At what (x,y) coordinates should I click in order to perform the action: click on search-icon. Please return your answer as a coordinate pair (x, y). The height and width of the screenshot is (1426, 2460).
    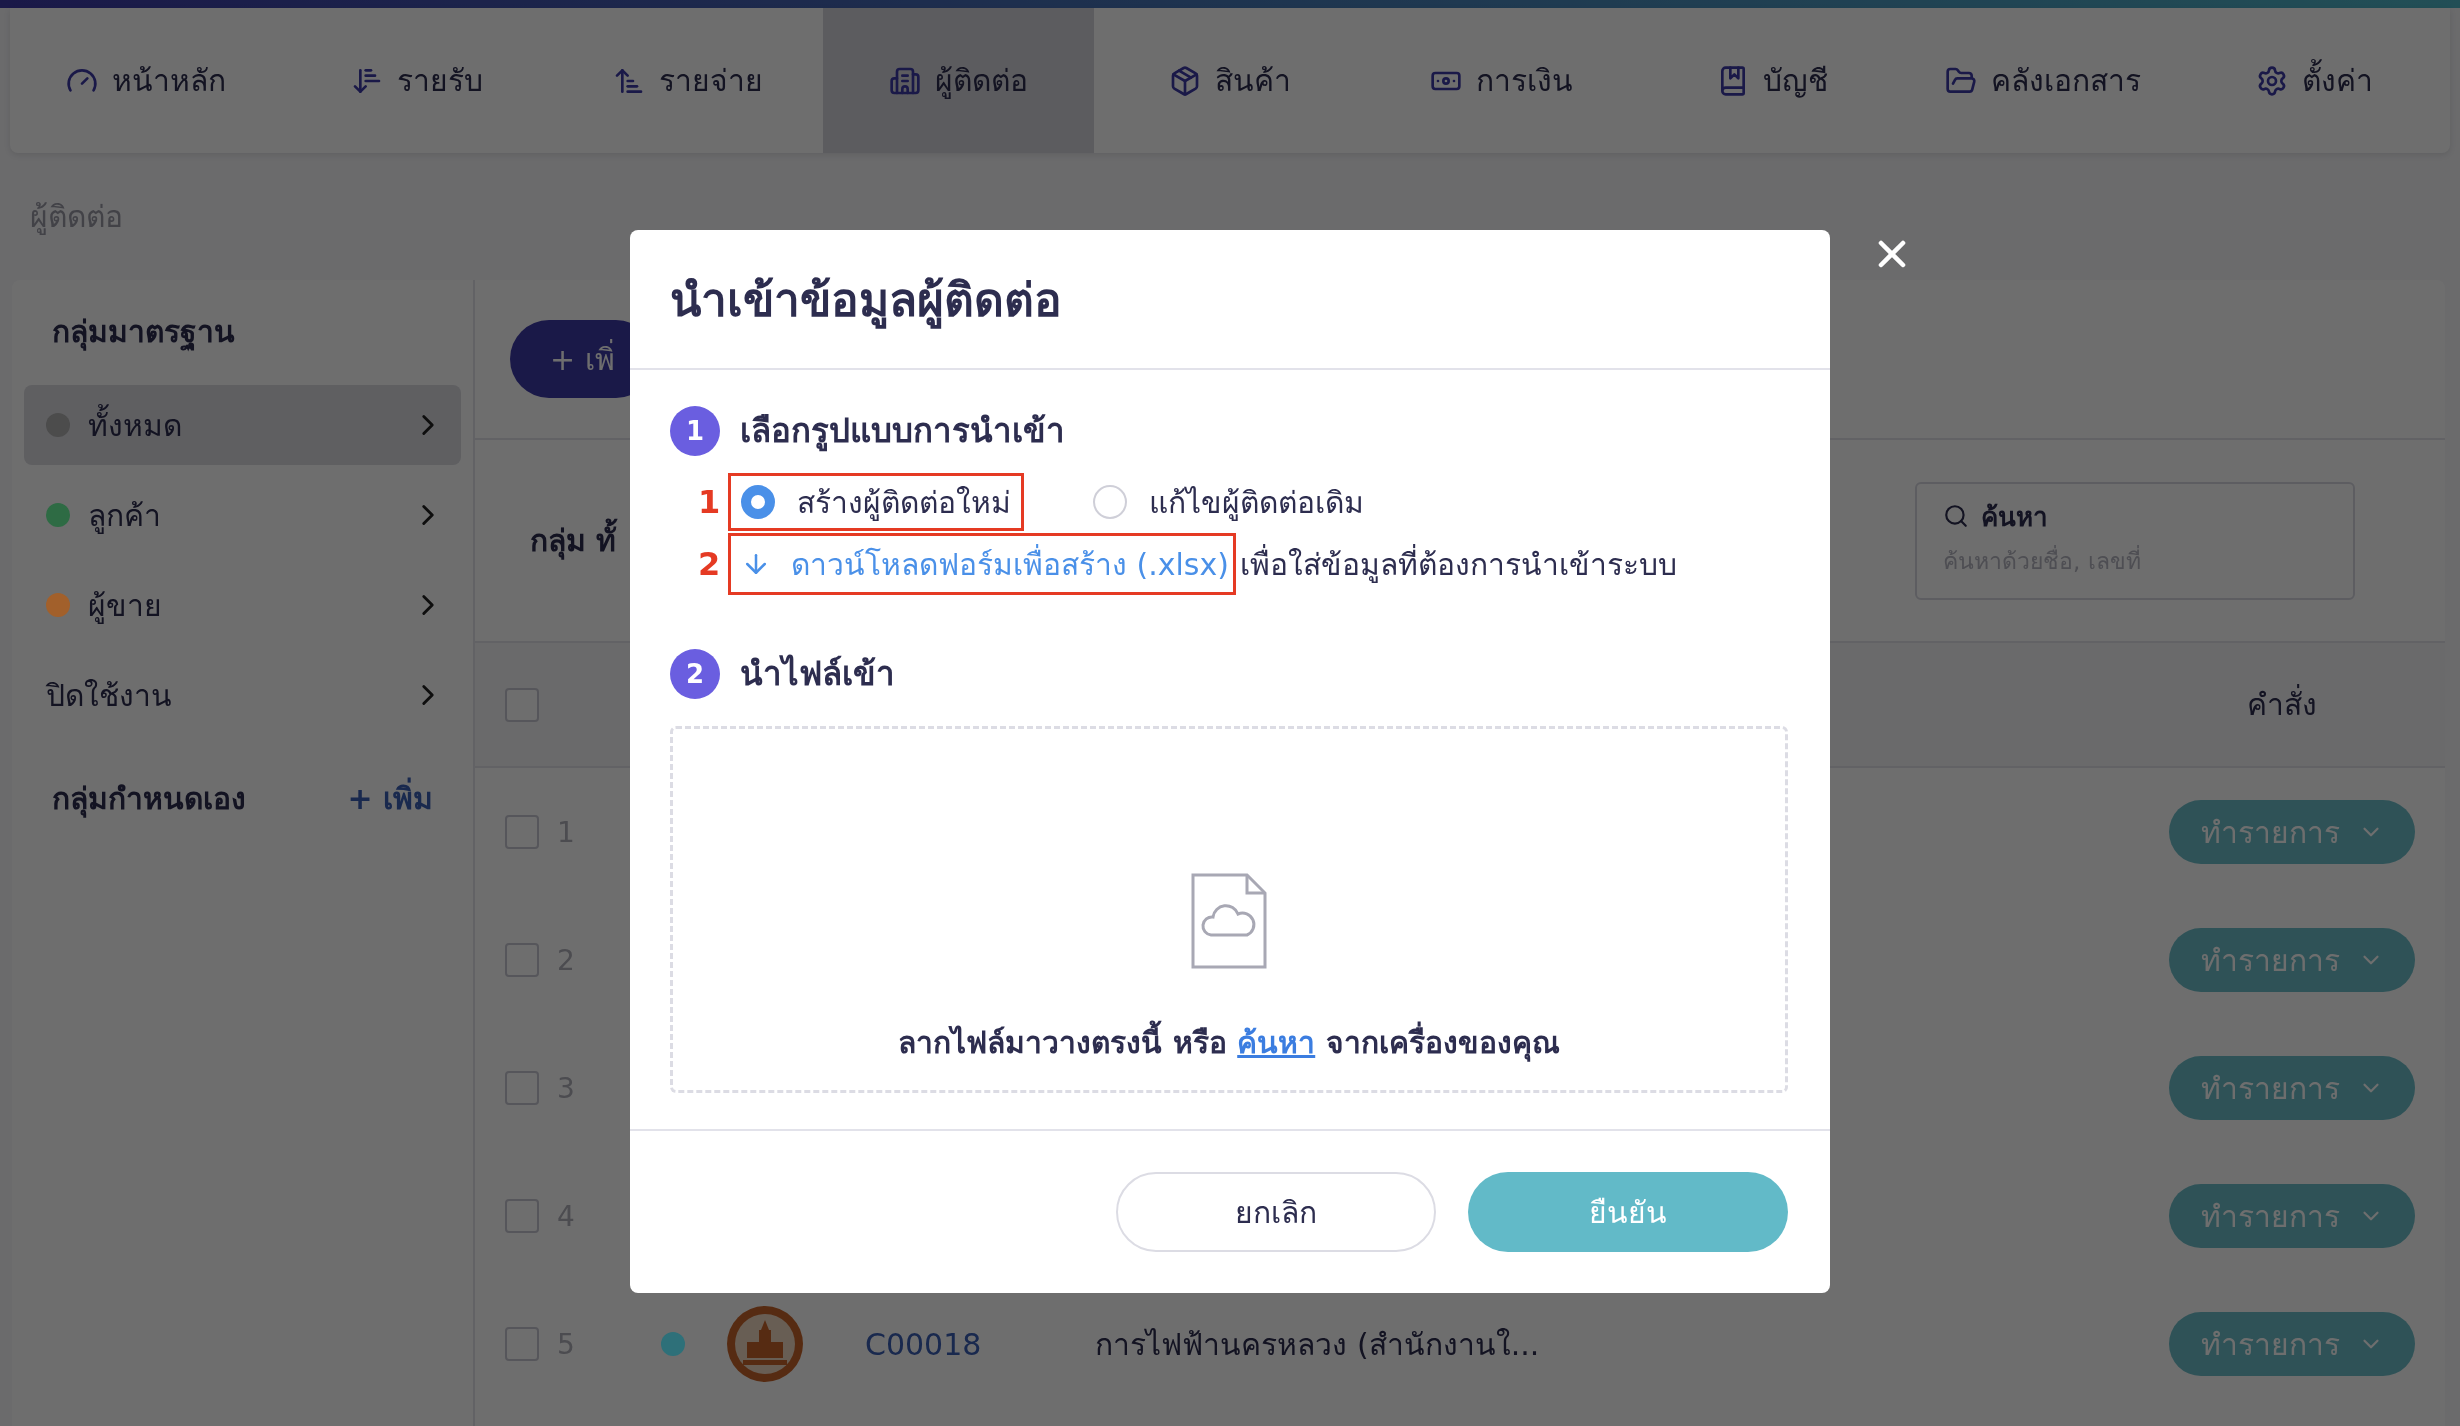
    Looking at the image, I should click on (1956, 516).